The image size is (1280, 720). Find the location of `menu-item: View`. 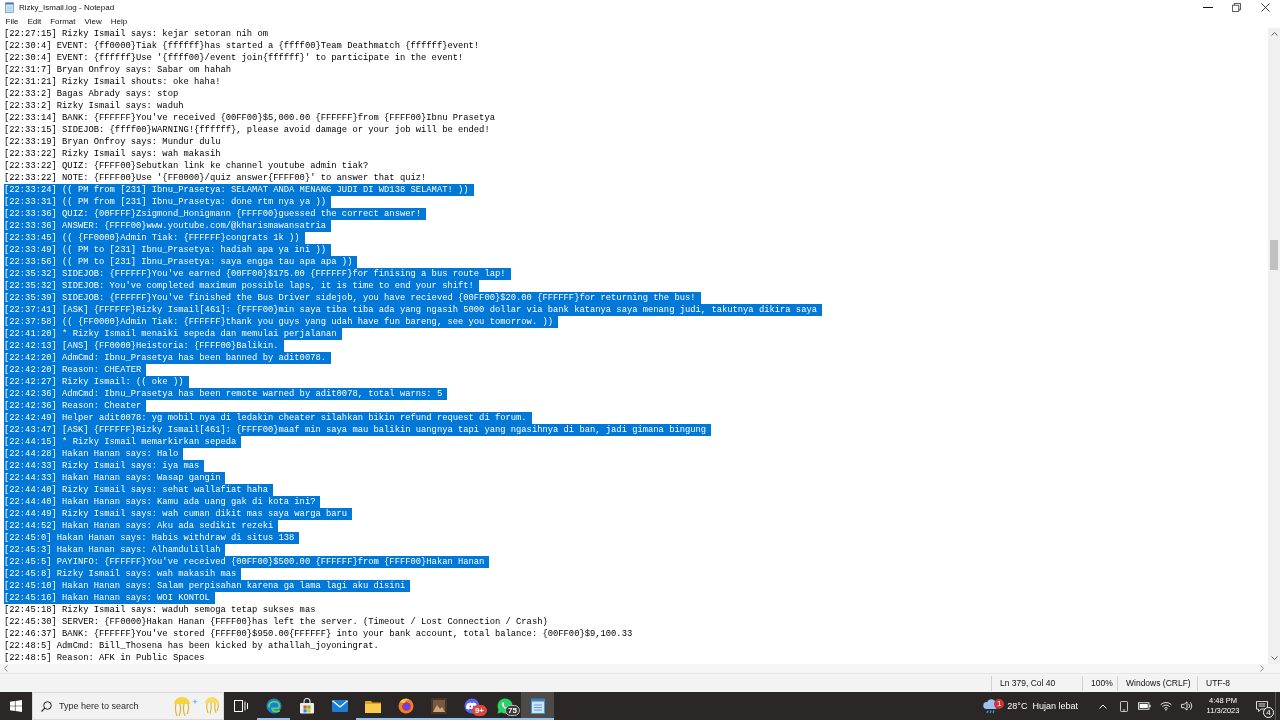

menu-item: View is located at coordinates (93, 21).